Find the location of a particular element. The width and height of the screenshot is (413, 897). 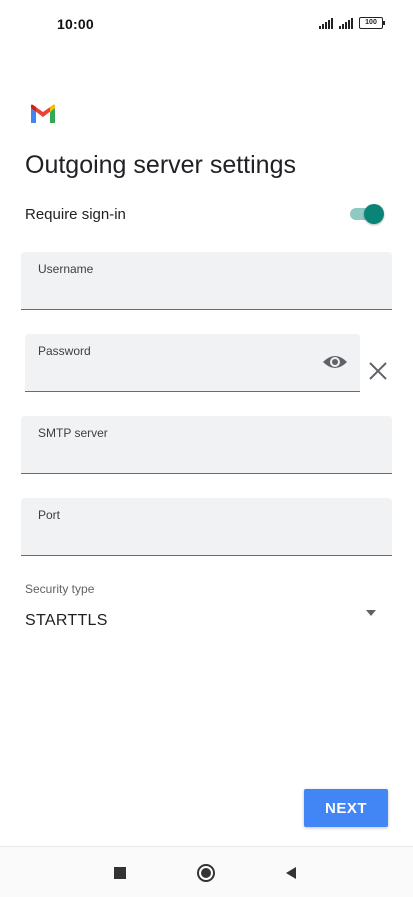

smtp-server-field: SMTP server is located at coordinates (206, 445).